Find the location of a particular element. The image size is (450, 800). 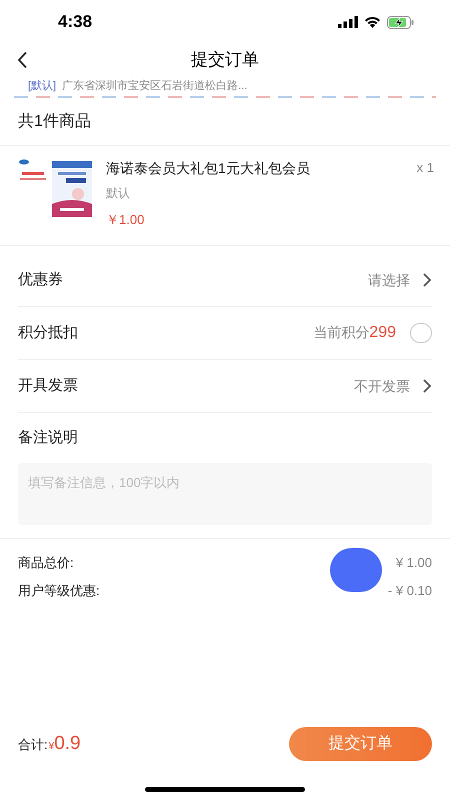

option-label: 开具发票 is located at coordinates (48, 386).